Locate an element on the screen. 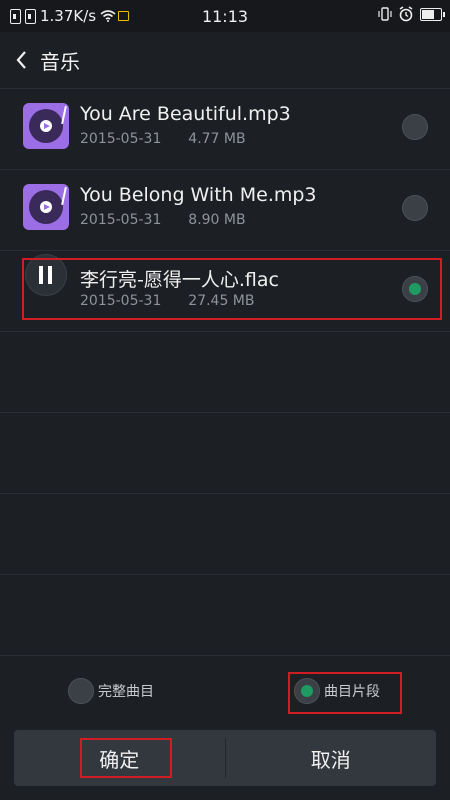  track-meta: 2015-05-31 4.77 MB is located at coordinates (163, 139).